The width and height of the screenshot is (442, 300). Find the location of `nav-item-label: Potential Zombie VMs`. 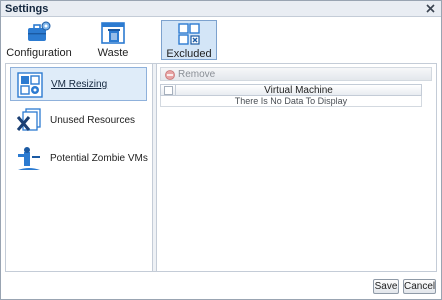

nav-item-label: Potential Zombie VMs is located at coordinates (99, 158).